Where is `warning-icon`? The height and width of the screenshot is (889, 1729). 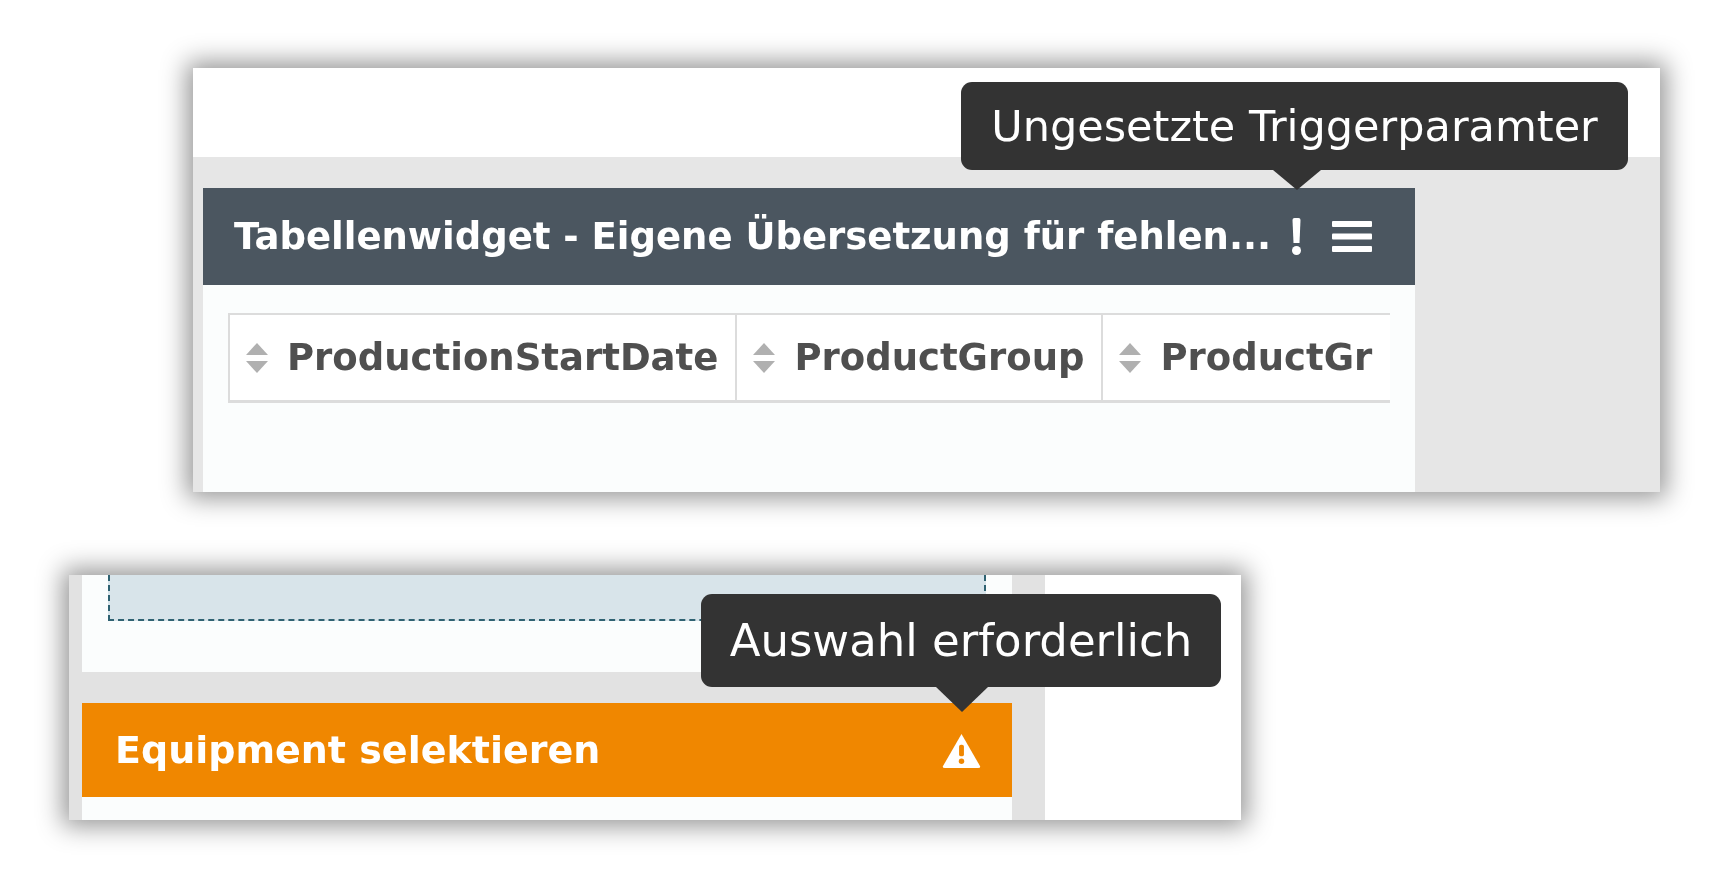 warning-icon is located at coordinates (961, 750).